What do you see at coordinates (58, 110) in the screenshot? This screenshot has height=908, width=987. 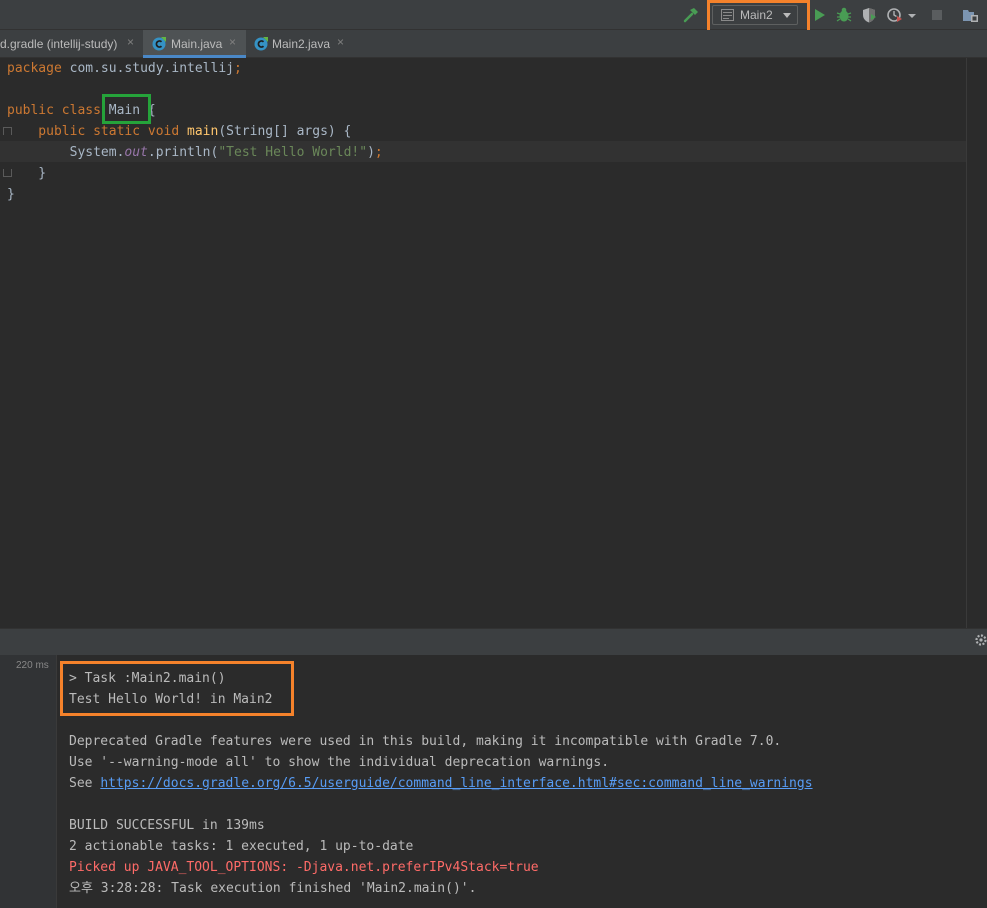 I see `code-token: public class` at bounding box center [58, 110].